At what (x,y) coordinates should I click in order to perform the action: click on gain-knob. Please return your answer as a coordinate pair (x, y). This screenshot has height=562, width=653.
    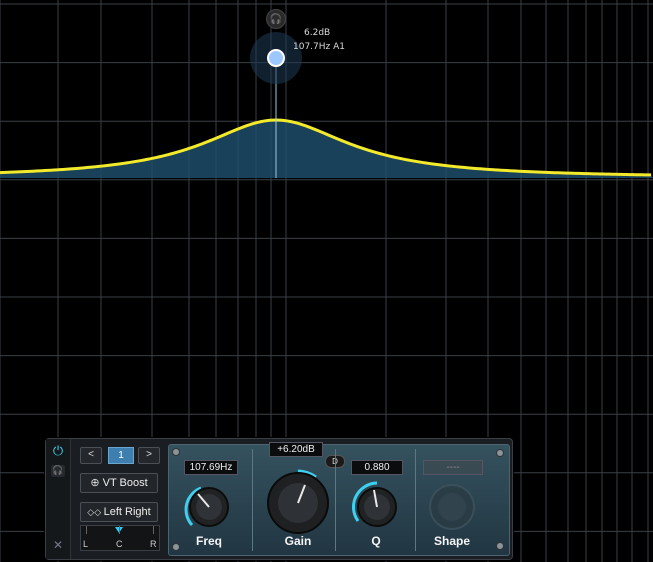
    Looking at the image, I should click on (298, 502).